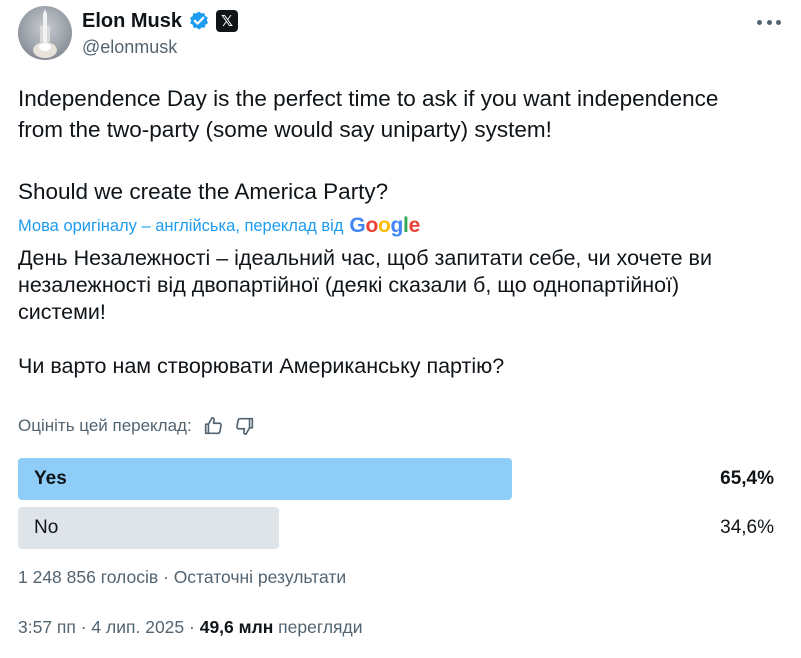 This screenshot has height=658, width=801. Describe the element at coordinates (397, 225) in the screenshot. I see `google-letter: g` at that location.